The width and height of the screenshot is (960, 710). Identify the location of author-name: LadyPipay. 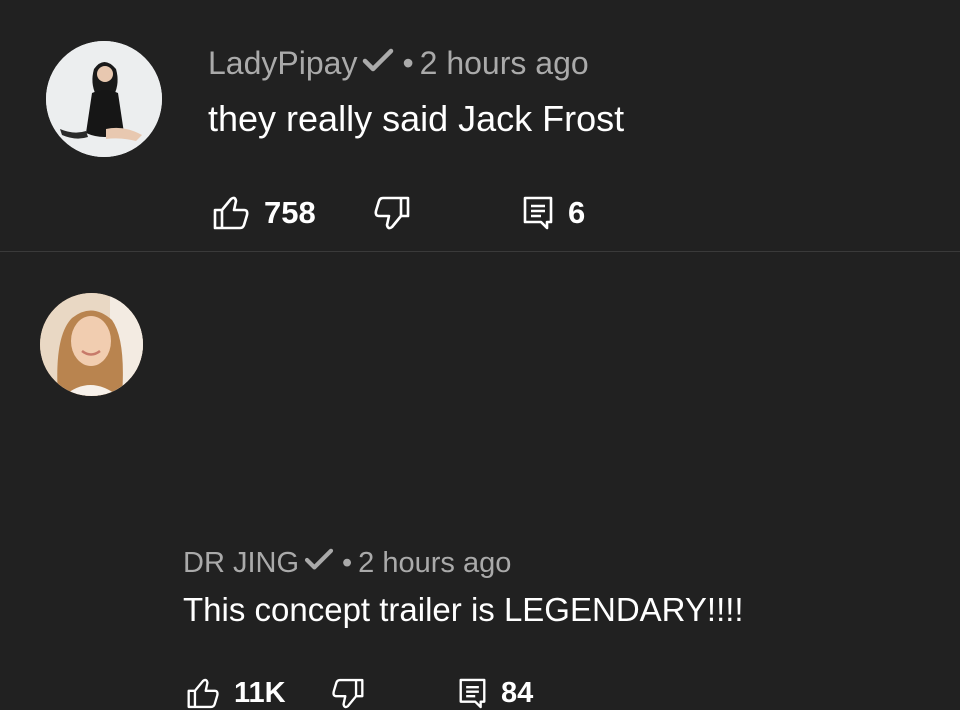
(282, 63).